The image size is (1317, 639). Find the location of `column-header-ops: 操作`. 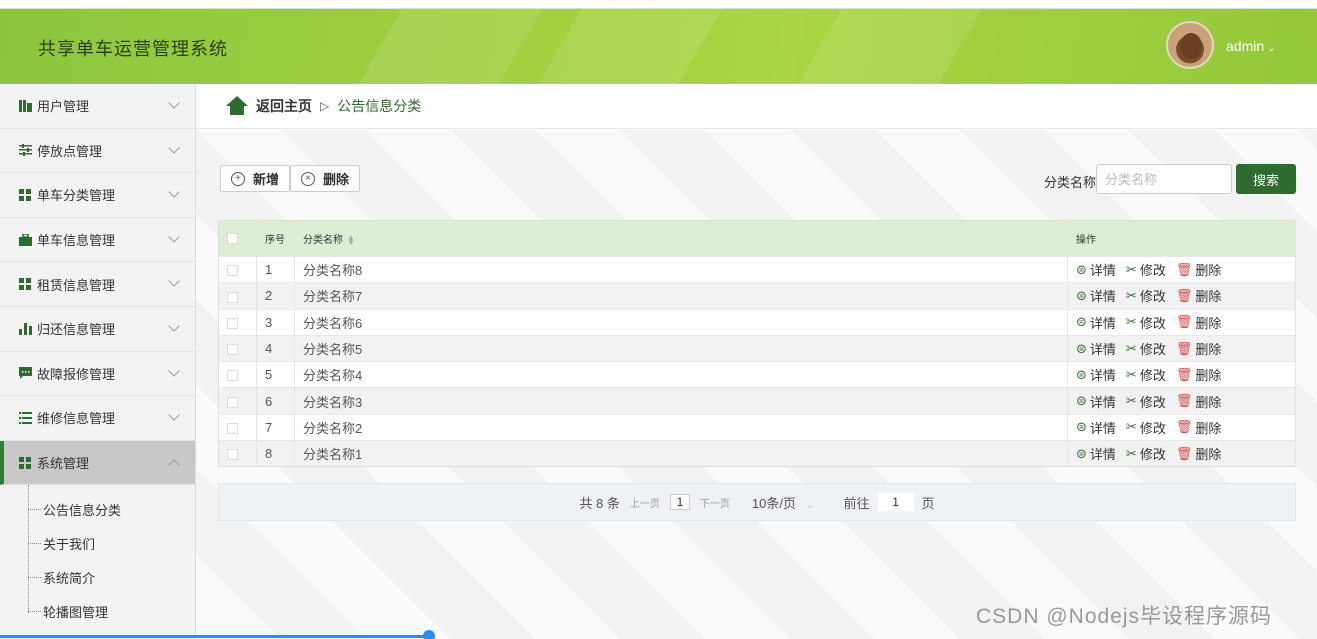

column-header-ops: 操作 is located at coordinates (1181, 238).